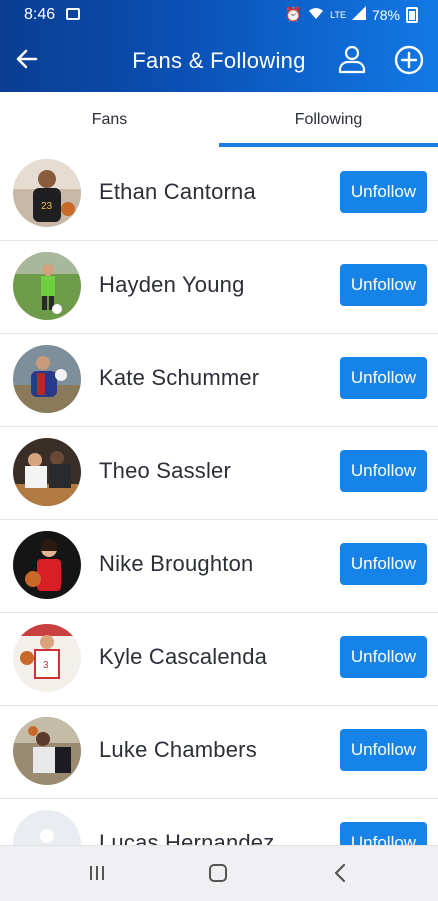 This screenshot has width=438, height=901. What do you see at coordinates (183, 657) in the screenshot?
I see `user-name: Kyle Cascalenda` at bounding box center [183, 657].